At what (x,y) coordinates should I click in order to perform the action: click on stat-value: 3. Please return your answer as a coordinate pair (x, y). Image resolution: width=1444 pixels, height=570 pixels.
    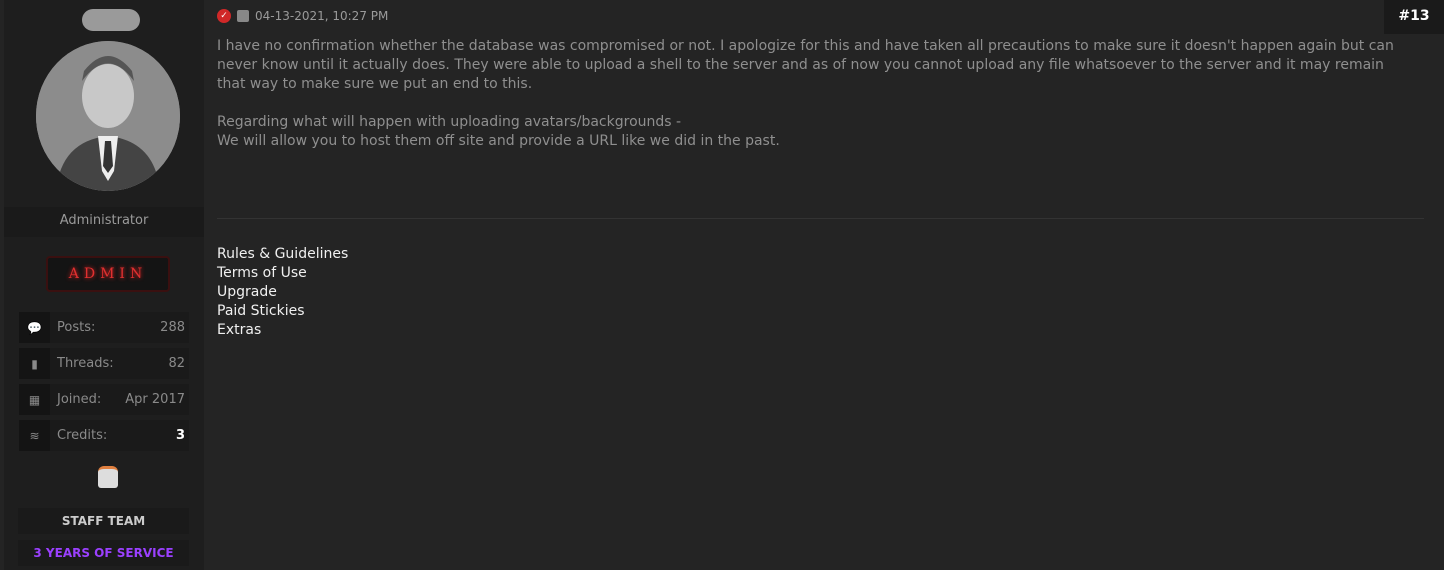
    Looking at the image, I should click on (180, 435).